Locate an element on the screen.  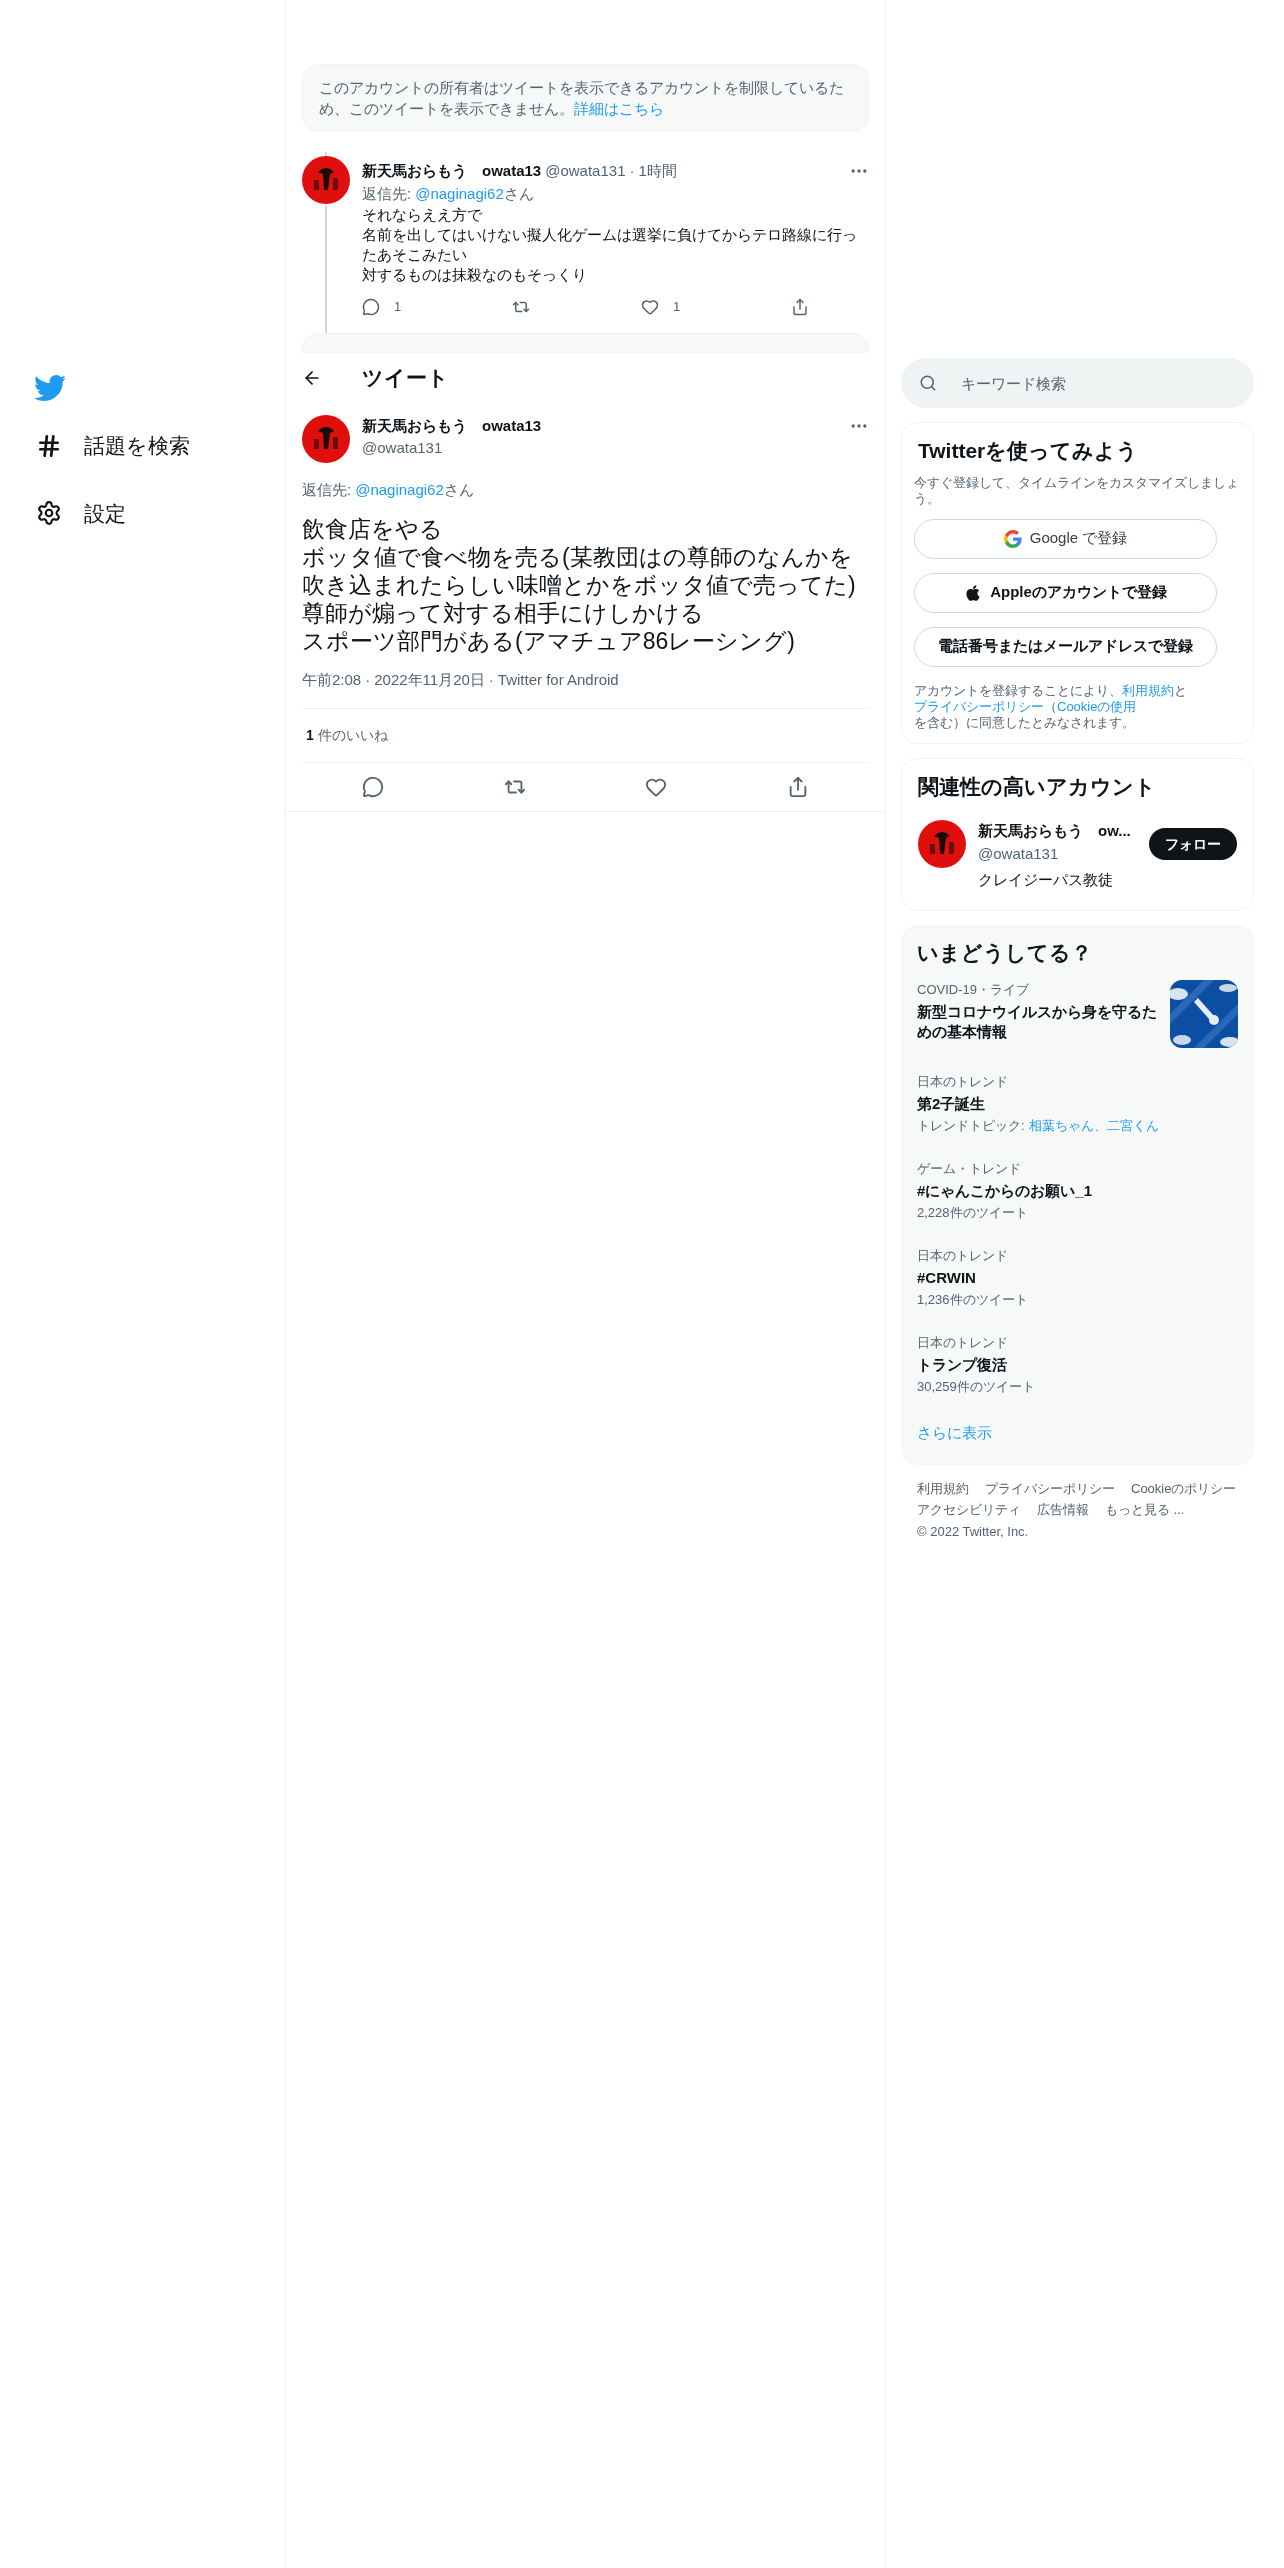
tweet-text: スポーツ部門がある(アマチュア86レーシング) is located at coordinates (549, 641).